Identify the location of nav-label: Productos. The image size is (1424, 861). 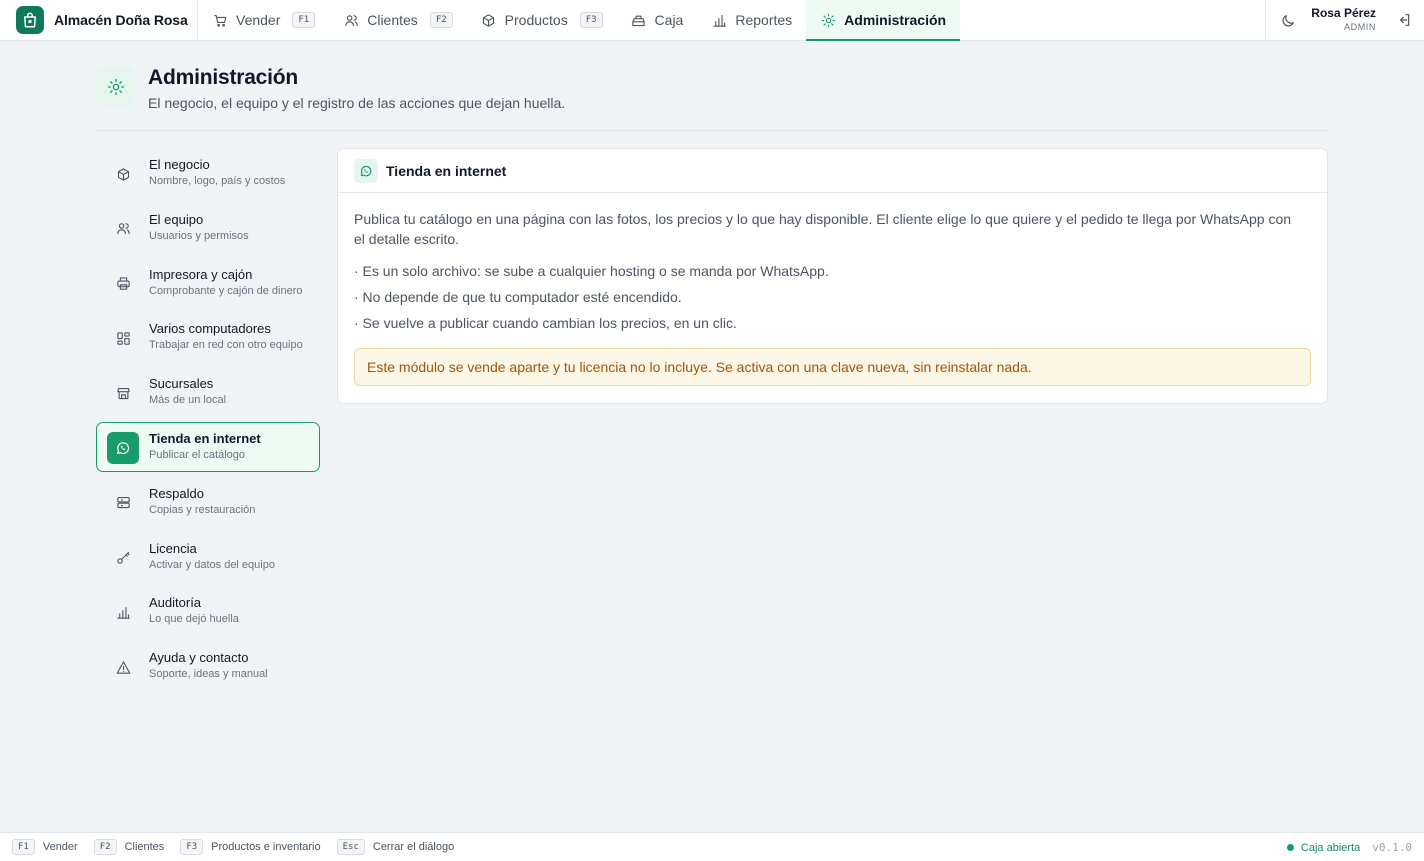
(536, 20).